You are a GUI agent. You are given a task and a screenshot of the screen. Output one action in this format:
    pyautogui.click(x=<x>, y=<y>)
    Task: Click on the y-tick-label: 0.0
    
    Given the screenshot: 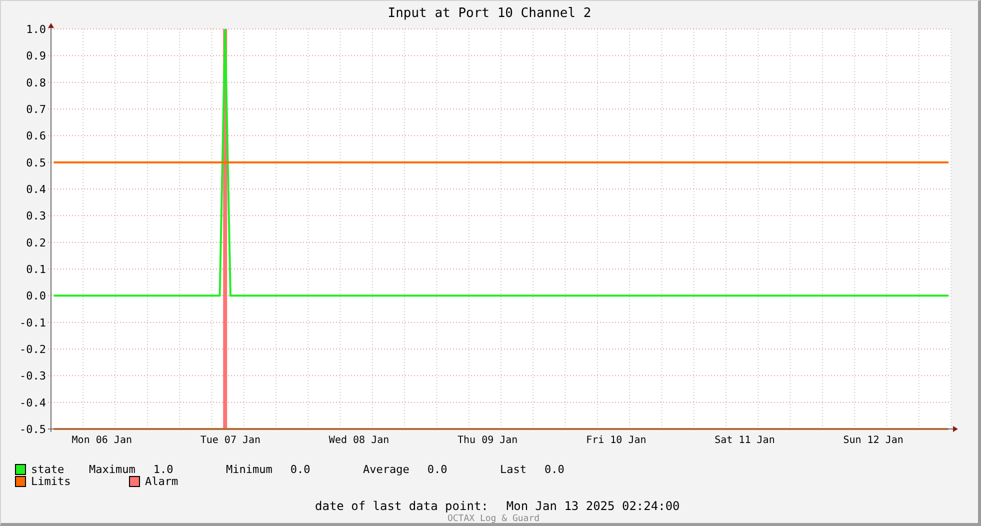 What is the action you would take?
    pyautogui.click(x=36, y=296)
    